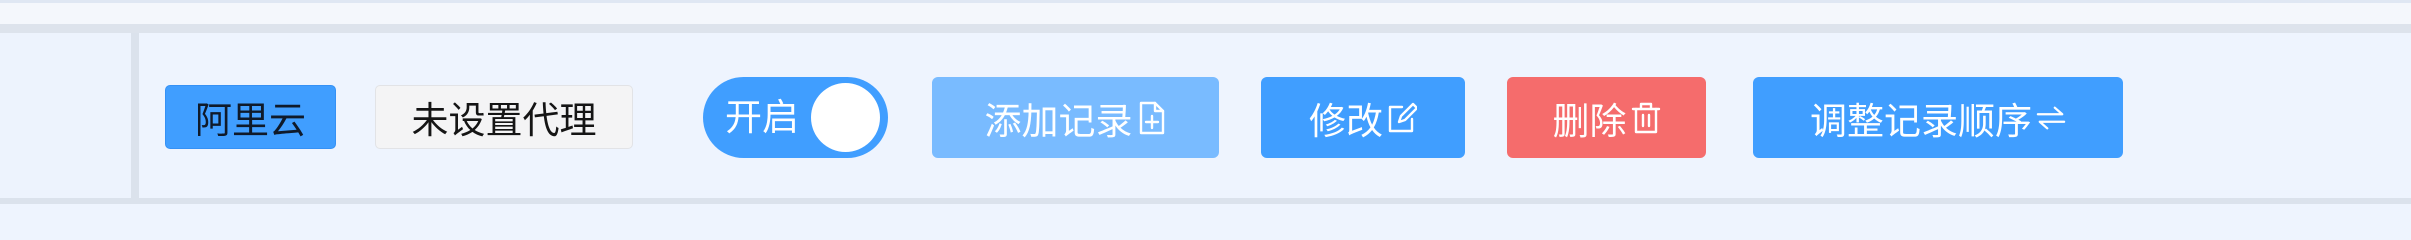  I want to click on enable-switch: 开启, so click(795, 117).